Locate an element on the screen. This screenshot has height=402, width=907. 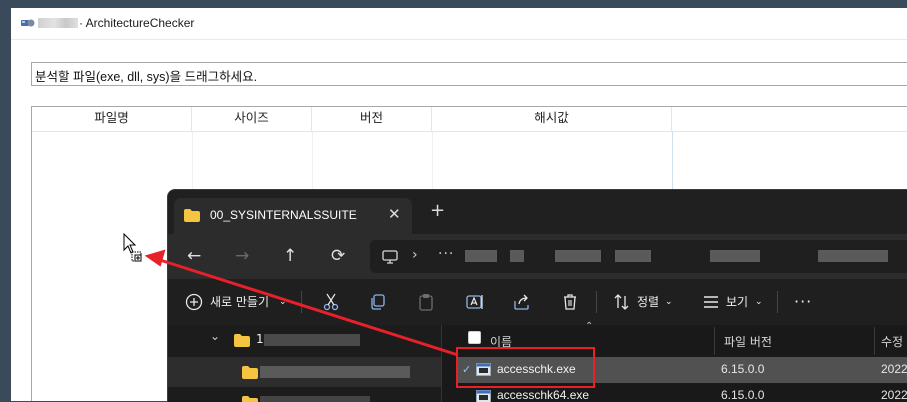
tree-item-label: 1 is located at coordinates (260, 339).